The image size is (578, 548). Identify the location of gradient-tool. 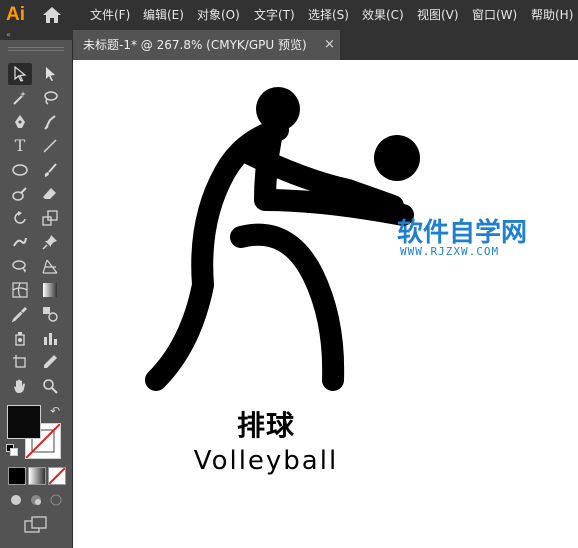
(50, 290).